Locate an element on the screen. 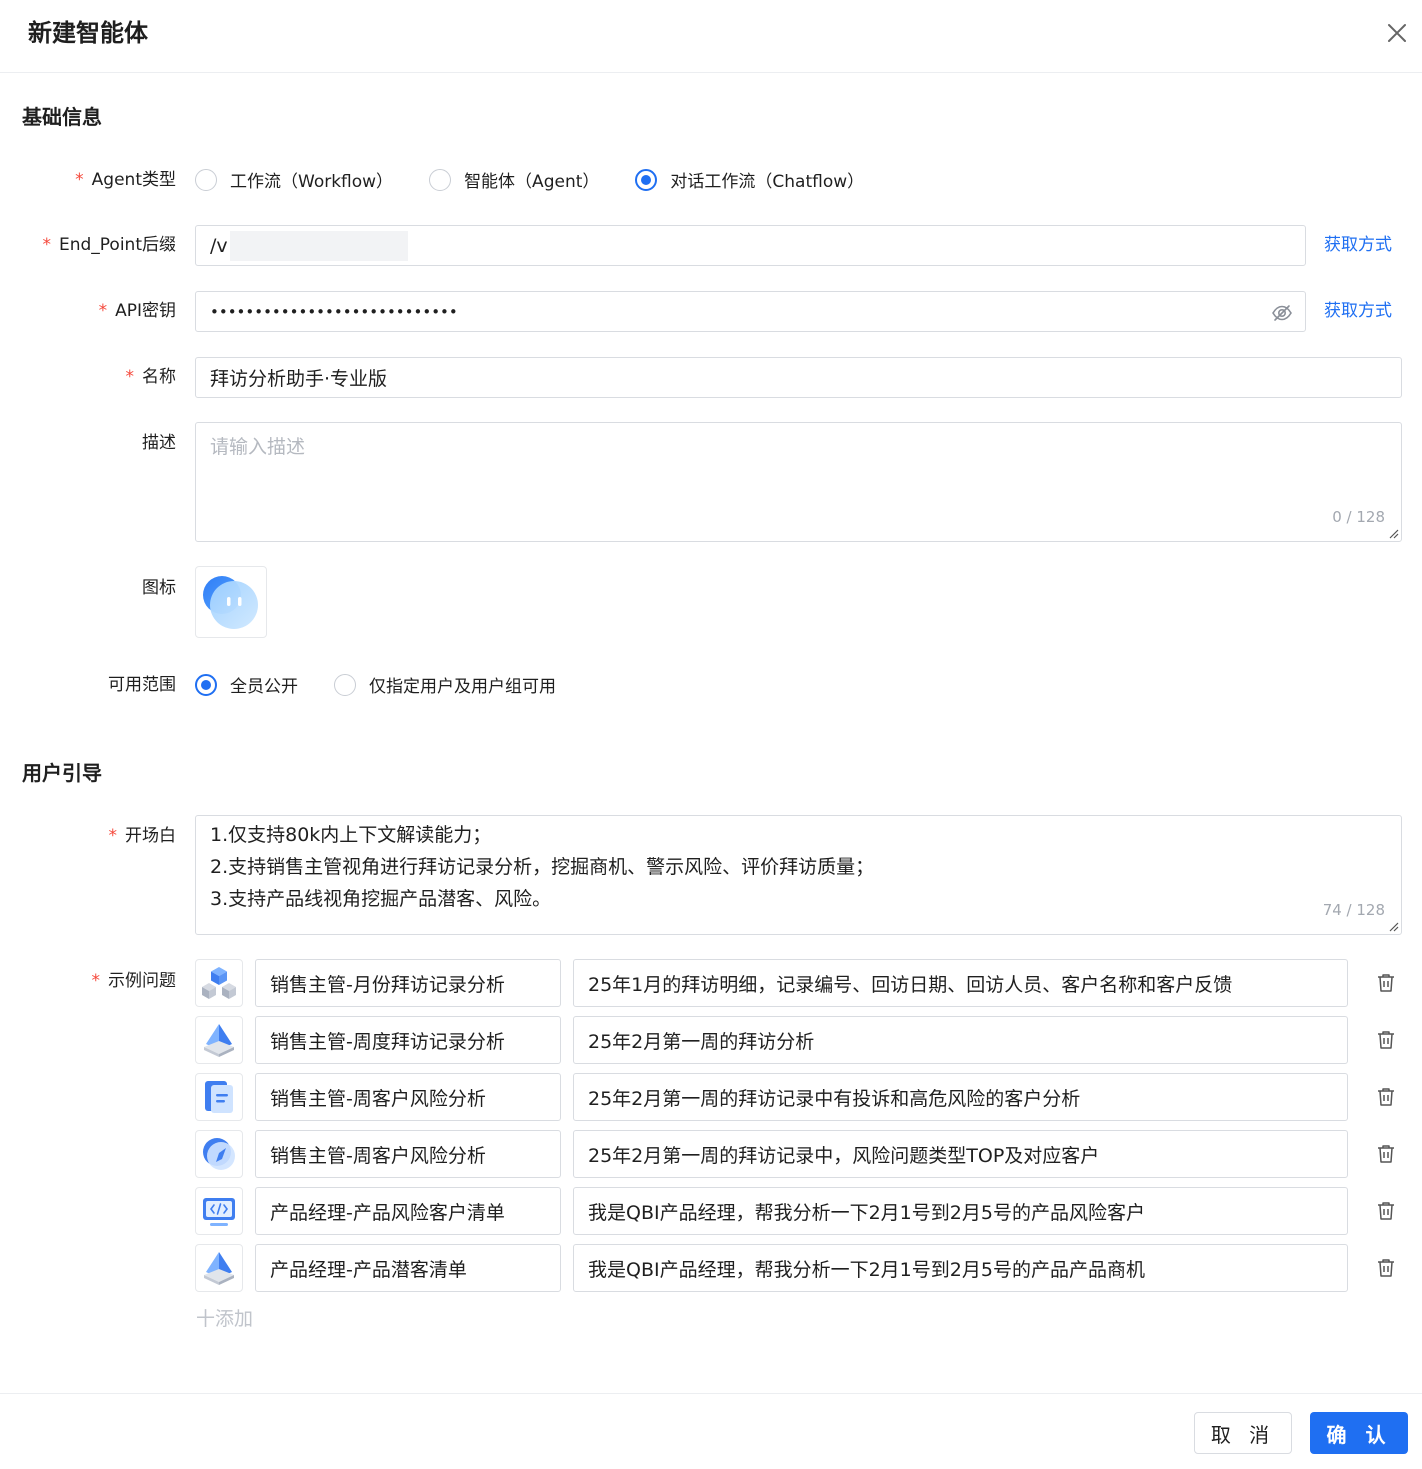 This screenshot has width=1422, height=1469. radio-agent: 智能体（Agent） is located at coordinates (514, 179).